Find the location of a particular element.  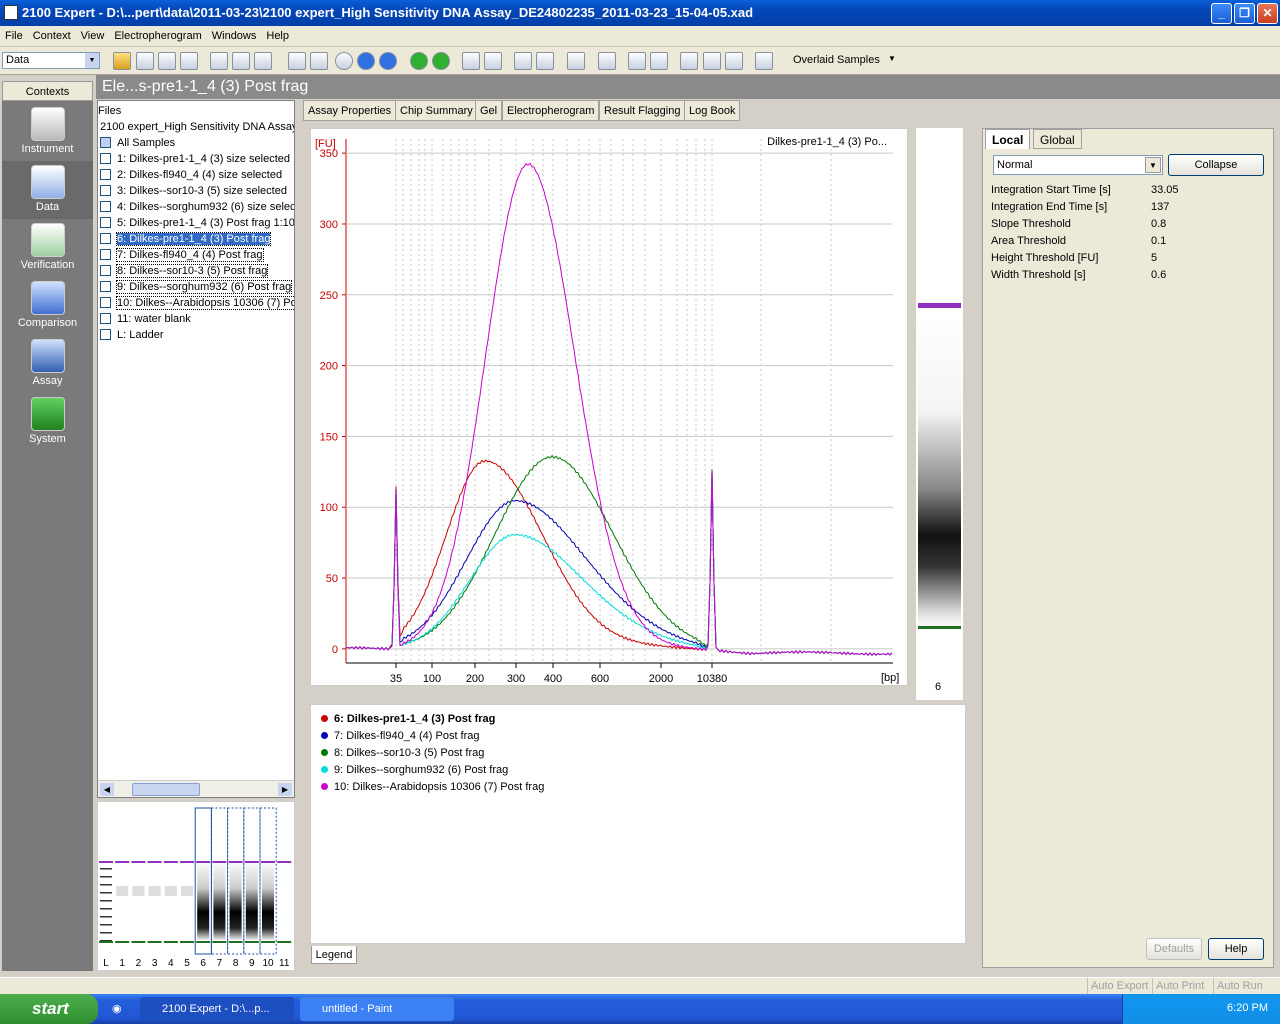

collapse-button: Collapse is located at coordinates (1216, 165).